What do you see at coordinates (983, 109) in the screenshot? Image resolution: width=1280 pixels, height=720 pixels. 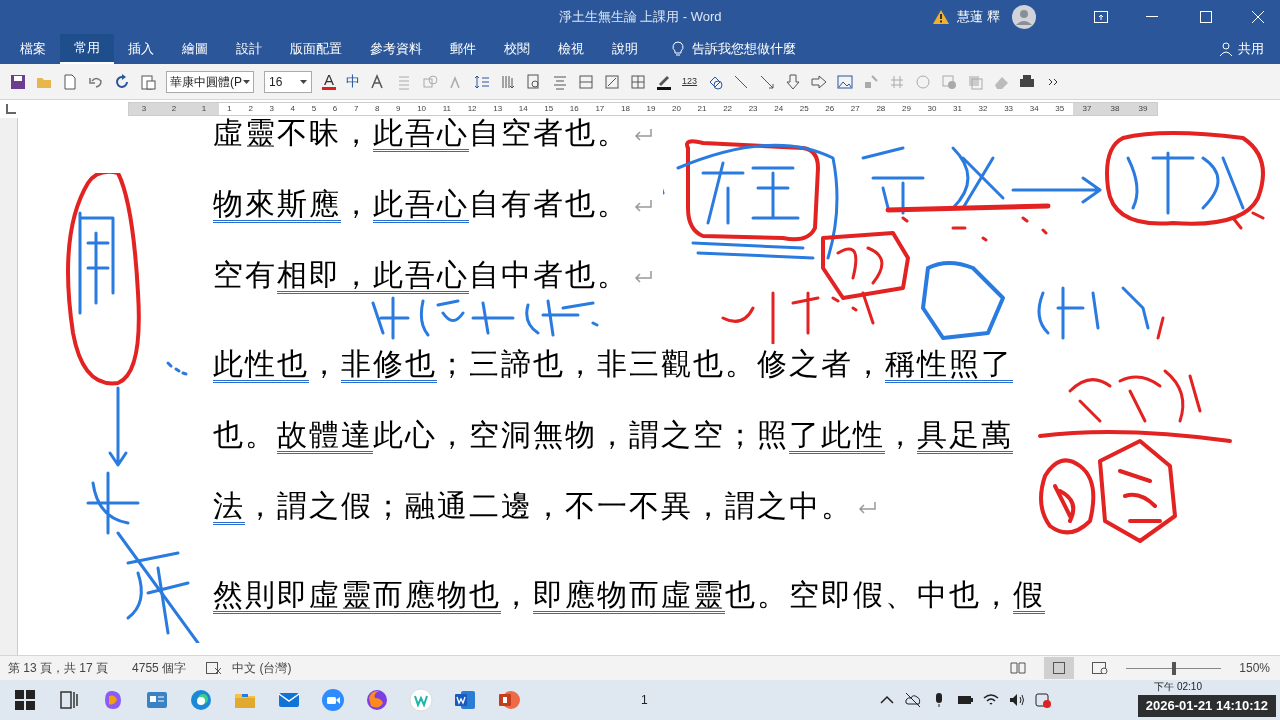 I see `ruler-number: 32` at bounding box center [983, 109].